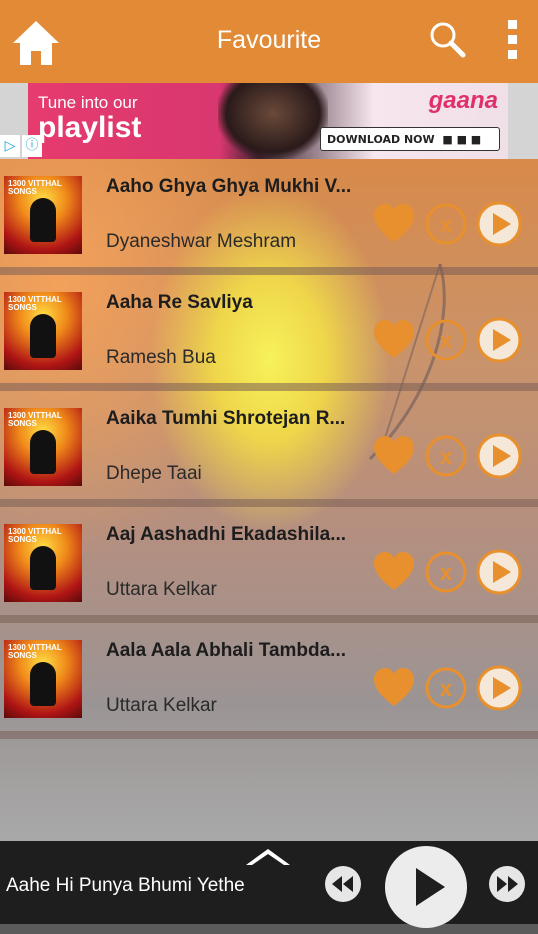 The height and width of the screenshot is (934, 538). I want to click on ad-artist-image, so click(273, 121).